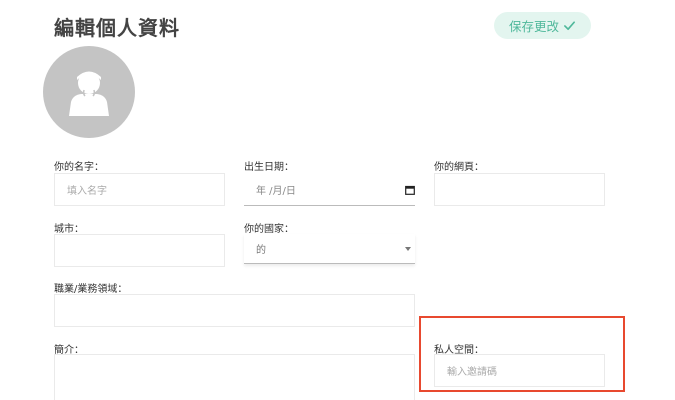 Image resolution: width=675 pixels, height=400 pixels. I want to click on birthday-label: 出生日期：, so click(269, 167).